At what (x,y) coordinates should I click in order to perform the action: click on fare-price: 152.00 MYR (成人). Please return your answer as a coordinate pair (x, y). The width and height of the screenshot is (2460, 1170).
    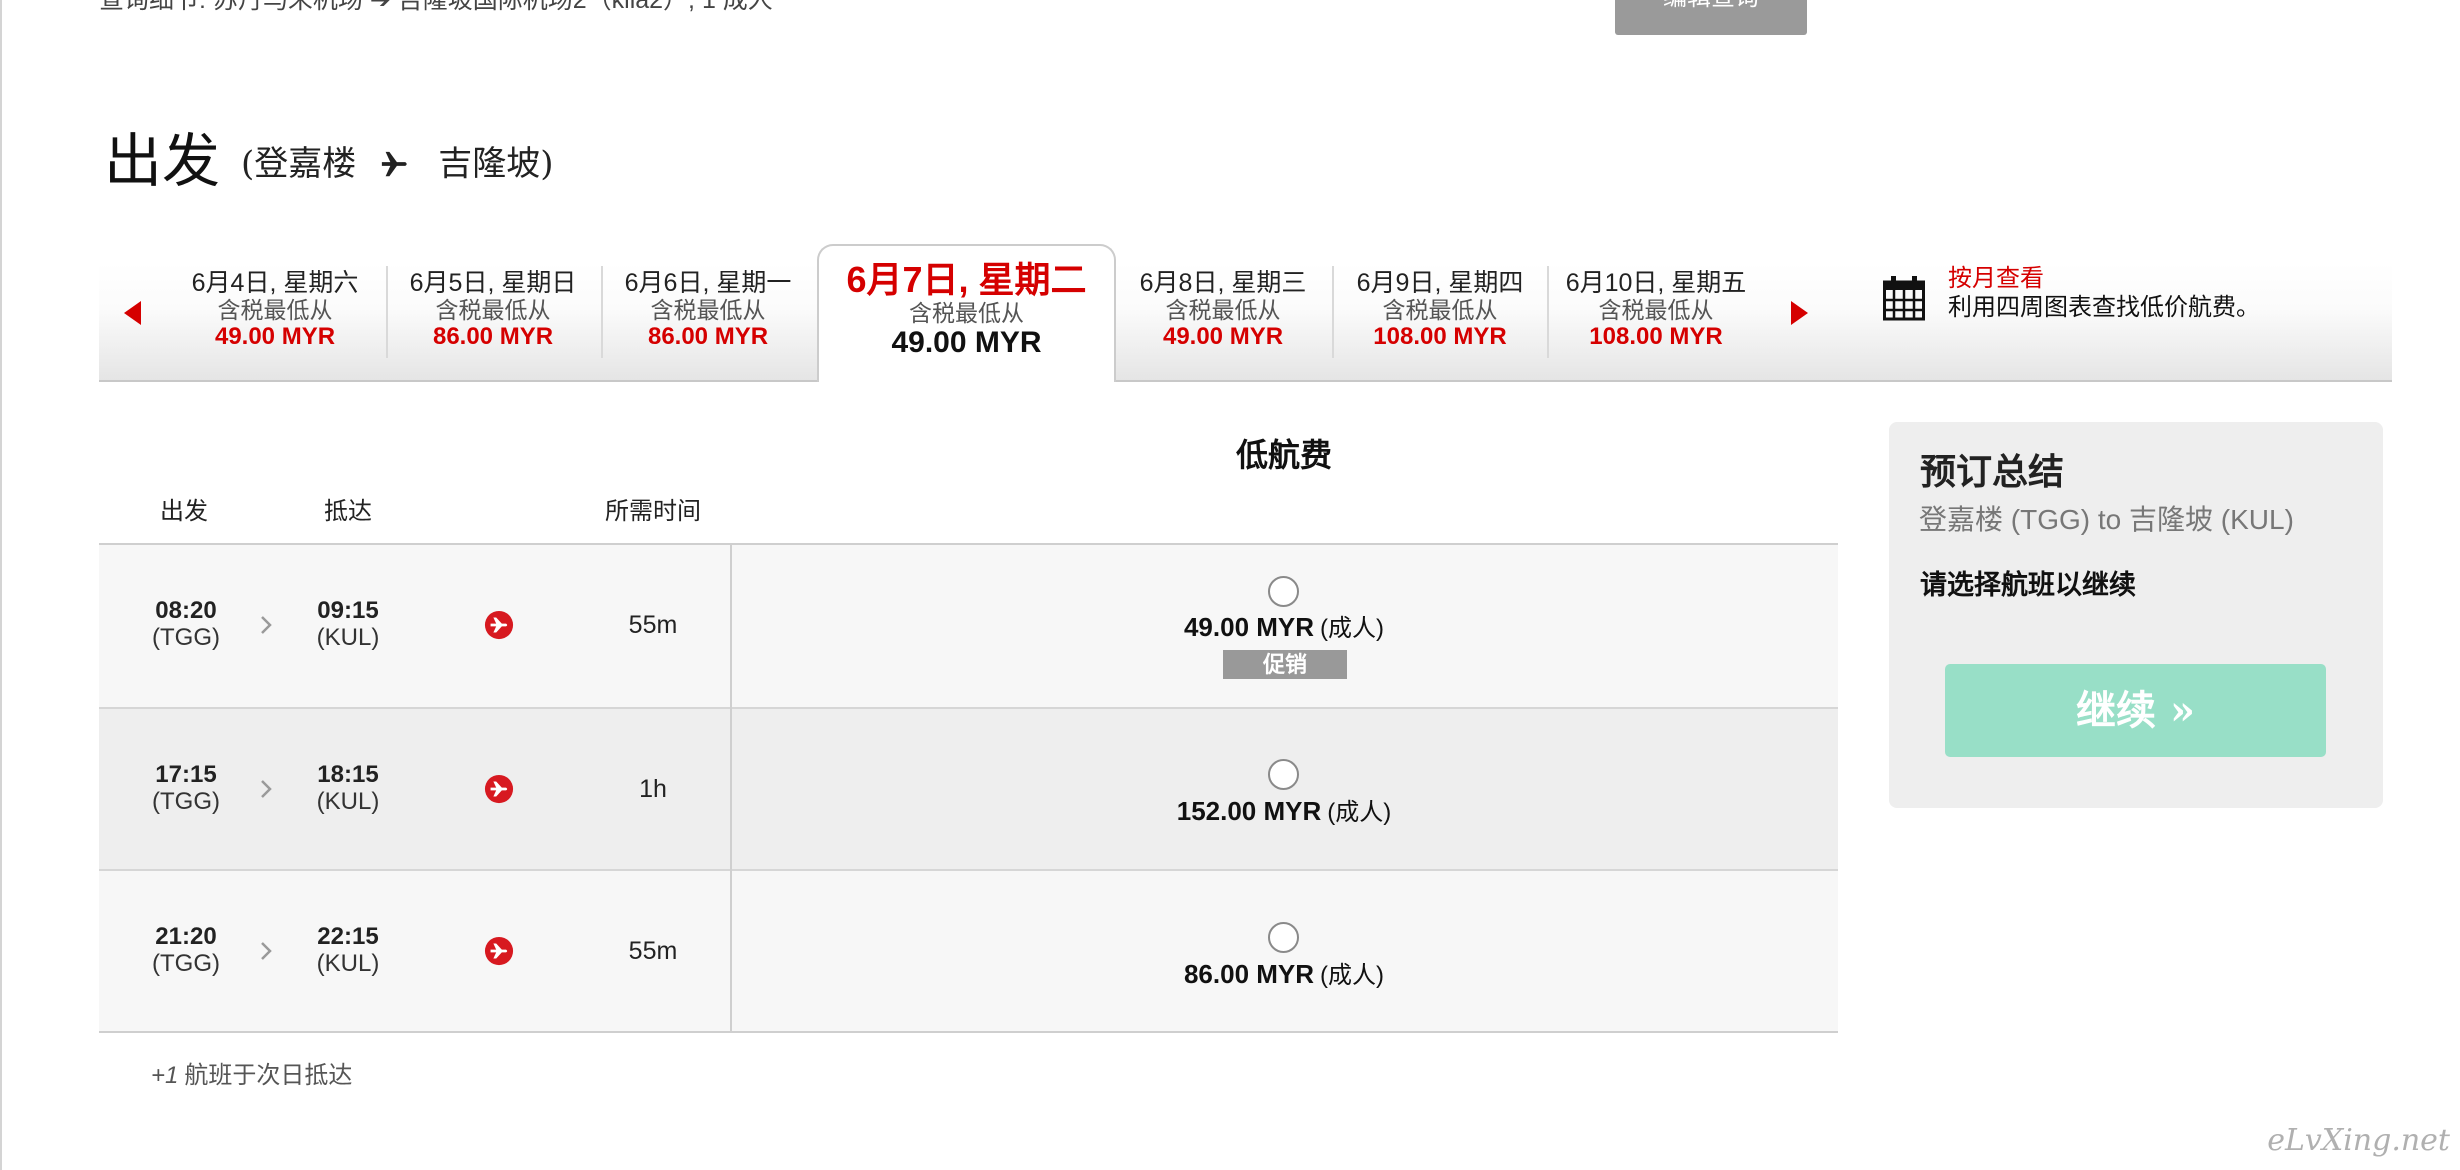
    Looking at the image, I should click on (1284, 813).